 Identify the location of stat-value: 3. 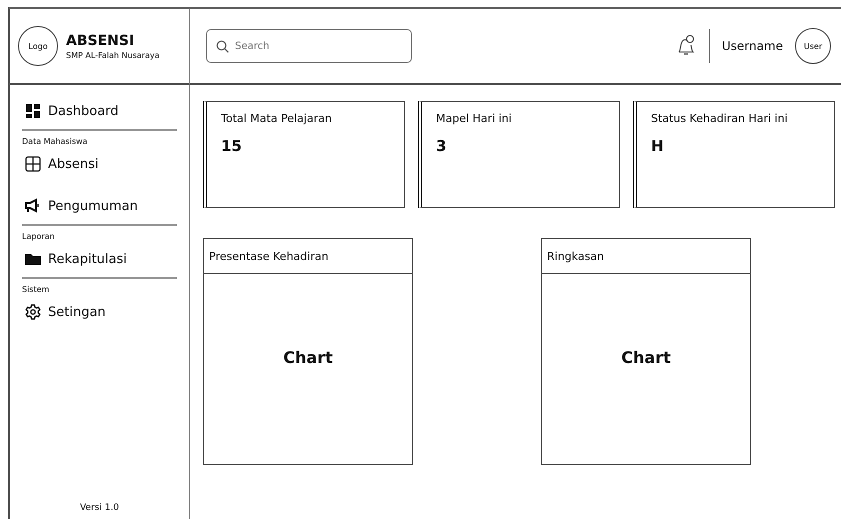
(442, 146).